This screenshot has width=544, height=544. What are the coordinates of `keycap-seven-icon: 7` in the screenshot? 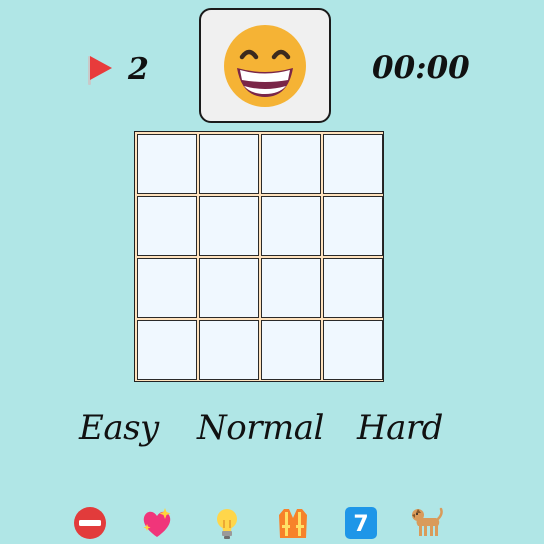 It's located at (361, 523).